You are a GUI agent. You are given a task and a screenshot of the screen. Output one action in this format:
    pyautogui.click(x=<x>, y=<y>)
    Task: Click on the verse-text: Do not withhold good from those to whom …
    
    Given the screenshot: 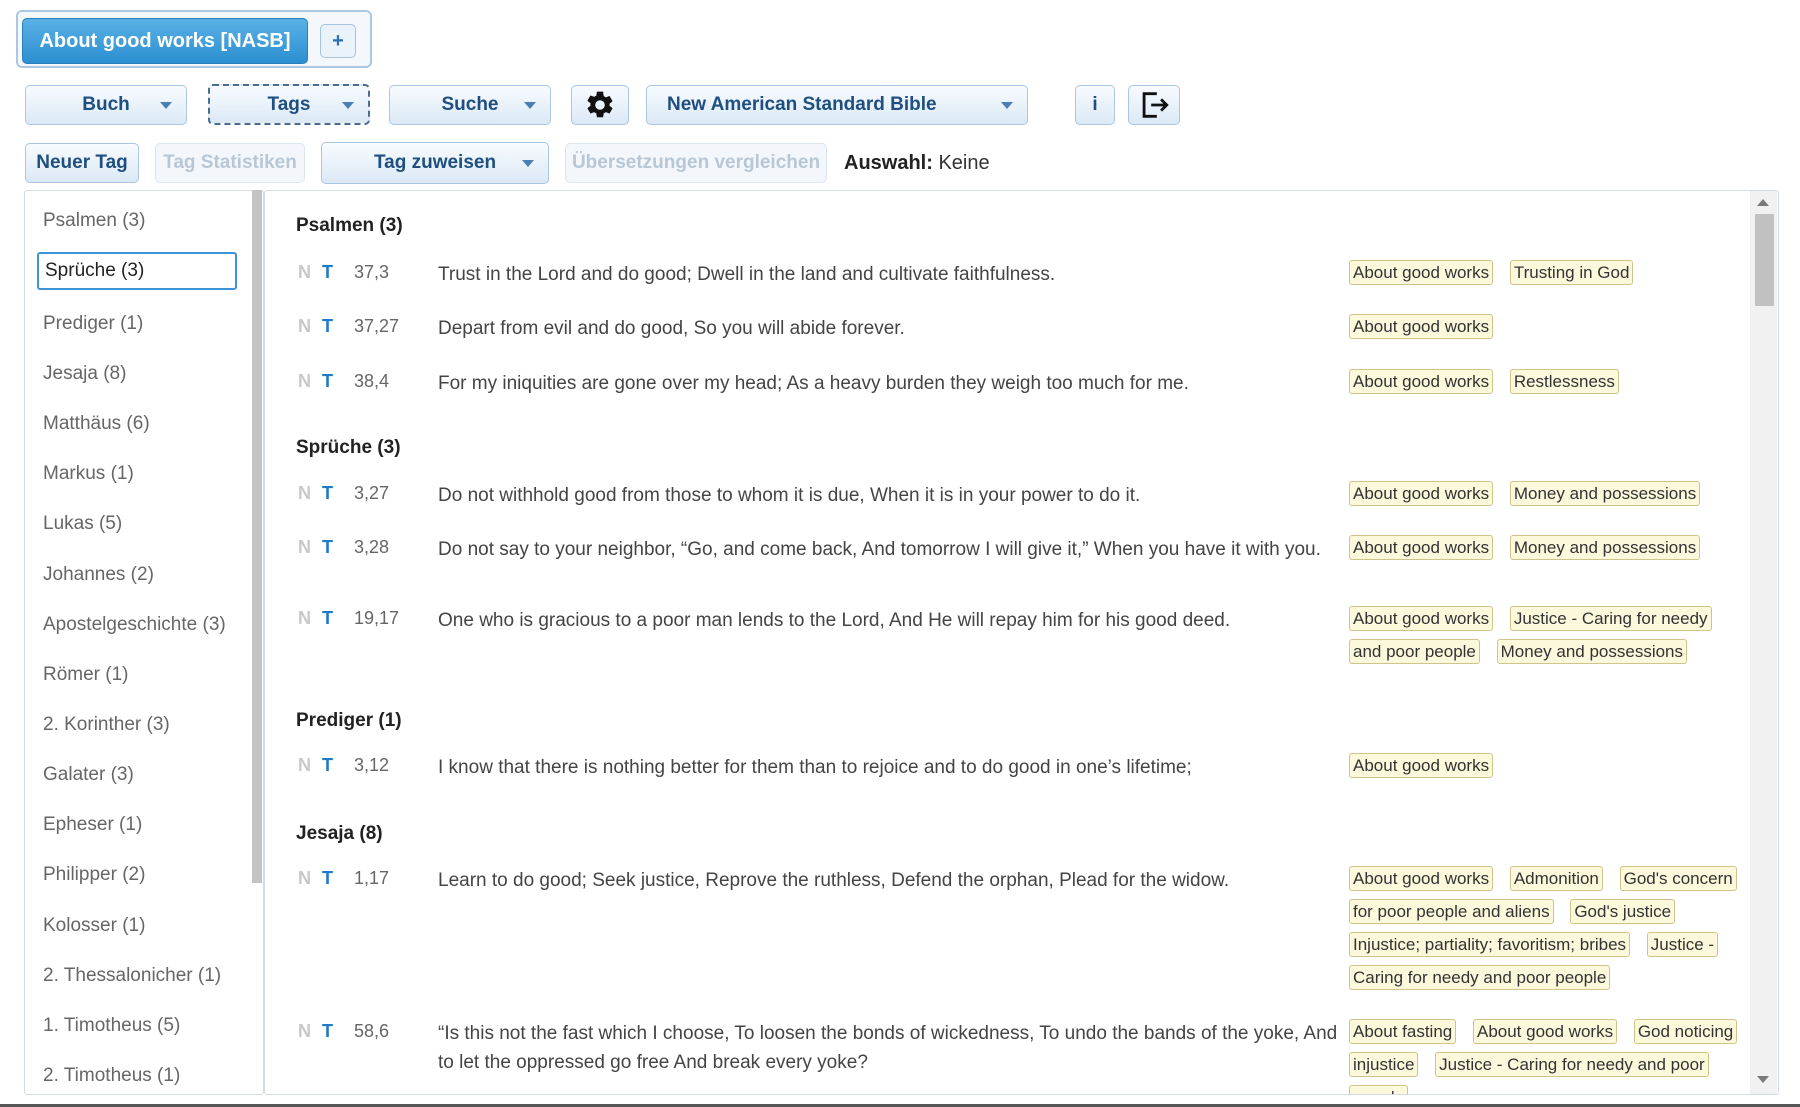 What is the action you would take?
    pyautogui.click(x=890, y=495)
    